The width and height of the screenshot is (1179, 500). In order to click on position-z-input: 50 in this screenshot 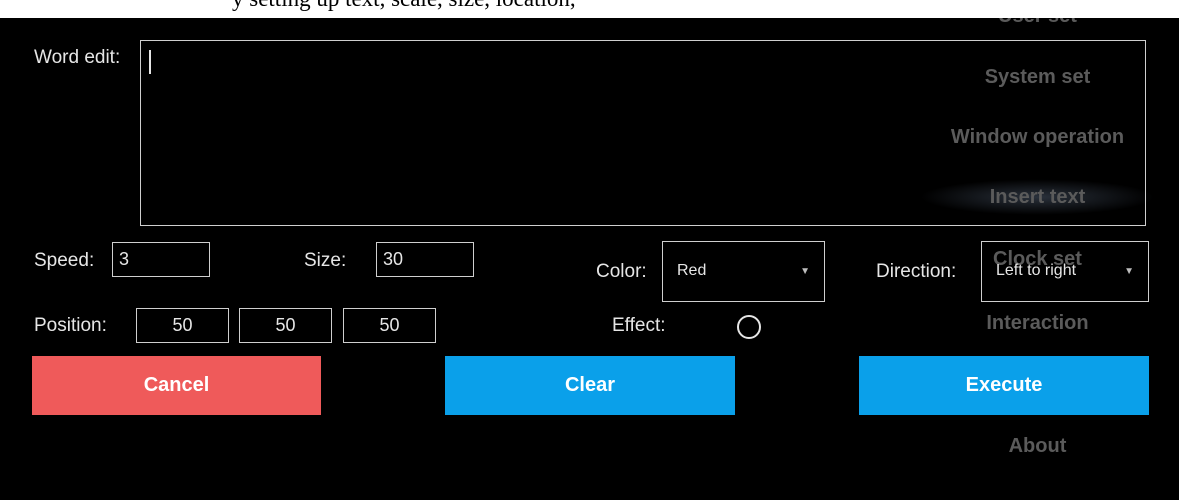, I will do `click(389, 325)`.